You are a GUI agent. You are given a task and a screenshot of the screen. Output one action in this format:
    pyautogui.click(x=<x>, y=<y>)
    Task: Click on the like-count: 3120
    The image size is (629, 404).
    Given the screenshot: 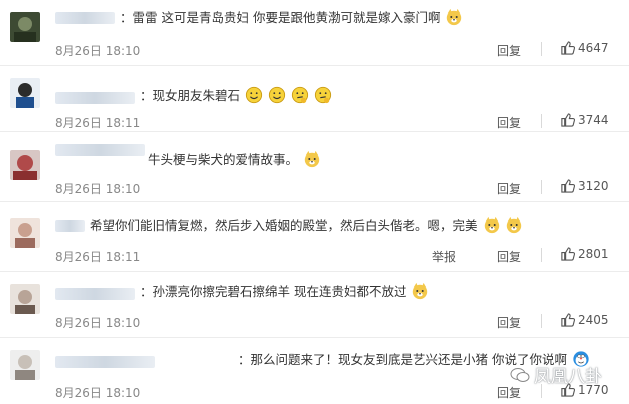 What is the action you would take?
    pyautogui.click(x=593, y=185)
    